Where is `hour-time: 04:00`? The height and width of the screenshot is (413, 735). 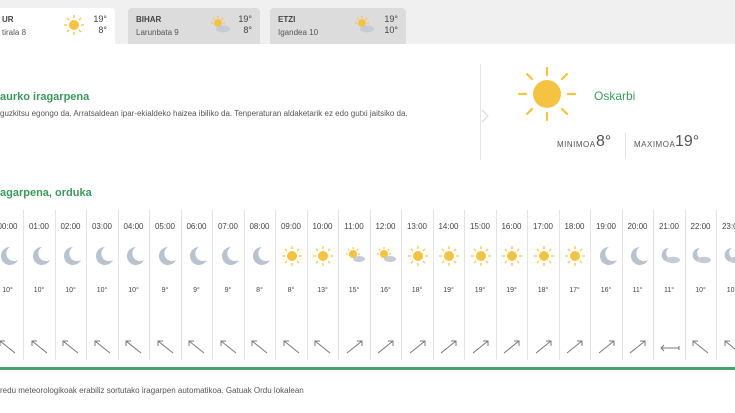
hour-time: 04:00 is located at coordinates (133, 226).